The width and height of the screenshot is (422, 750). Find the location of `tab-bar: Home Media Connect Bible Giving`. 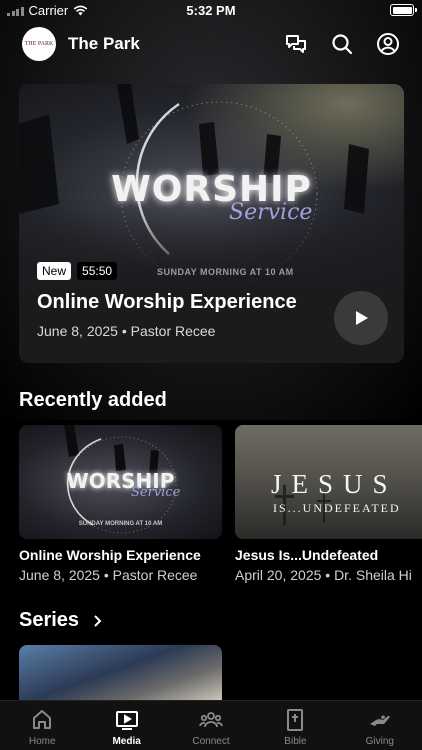

tab-bar: Home Media Connect Bible Giving is located at coordinates (211, 725).